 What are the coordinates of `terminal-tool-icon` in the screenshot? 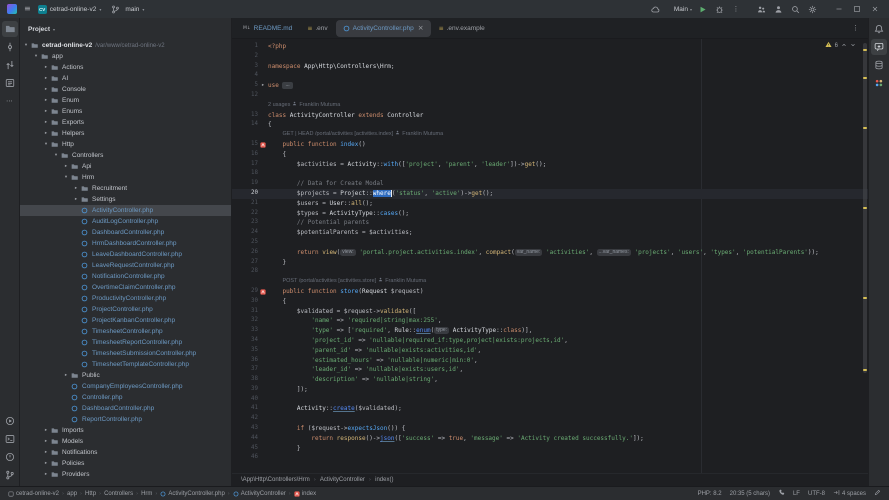 It's located at (10, 439).